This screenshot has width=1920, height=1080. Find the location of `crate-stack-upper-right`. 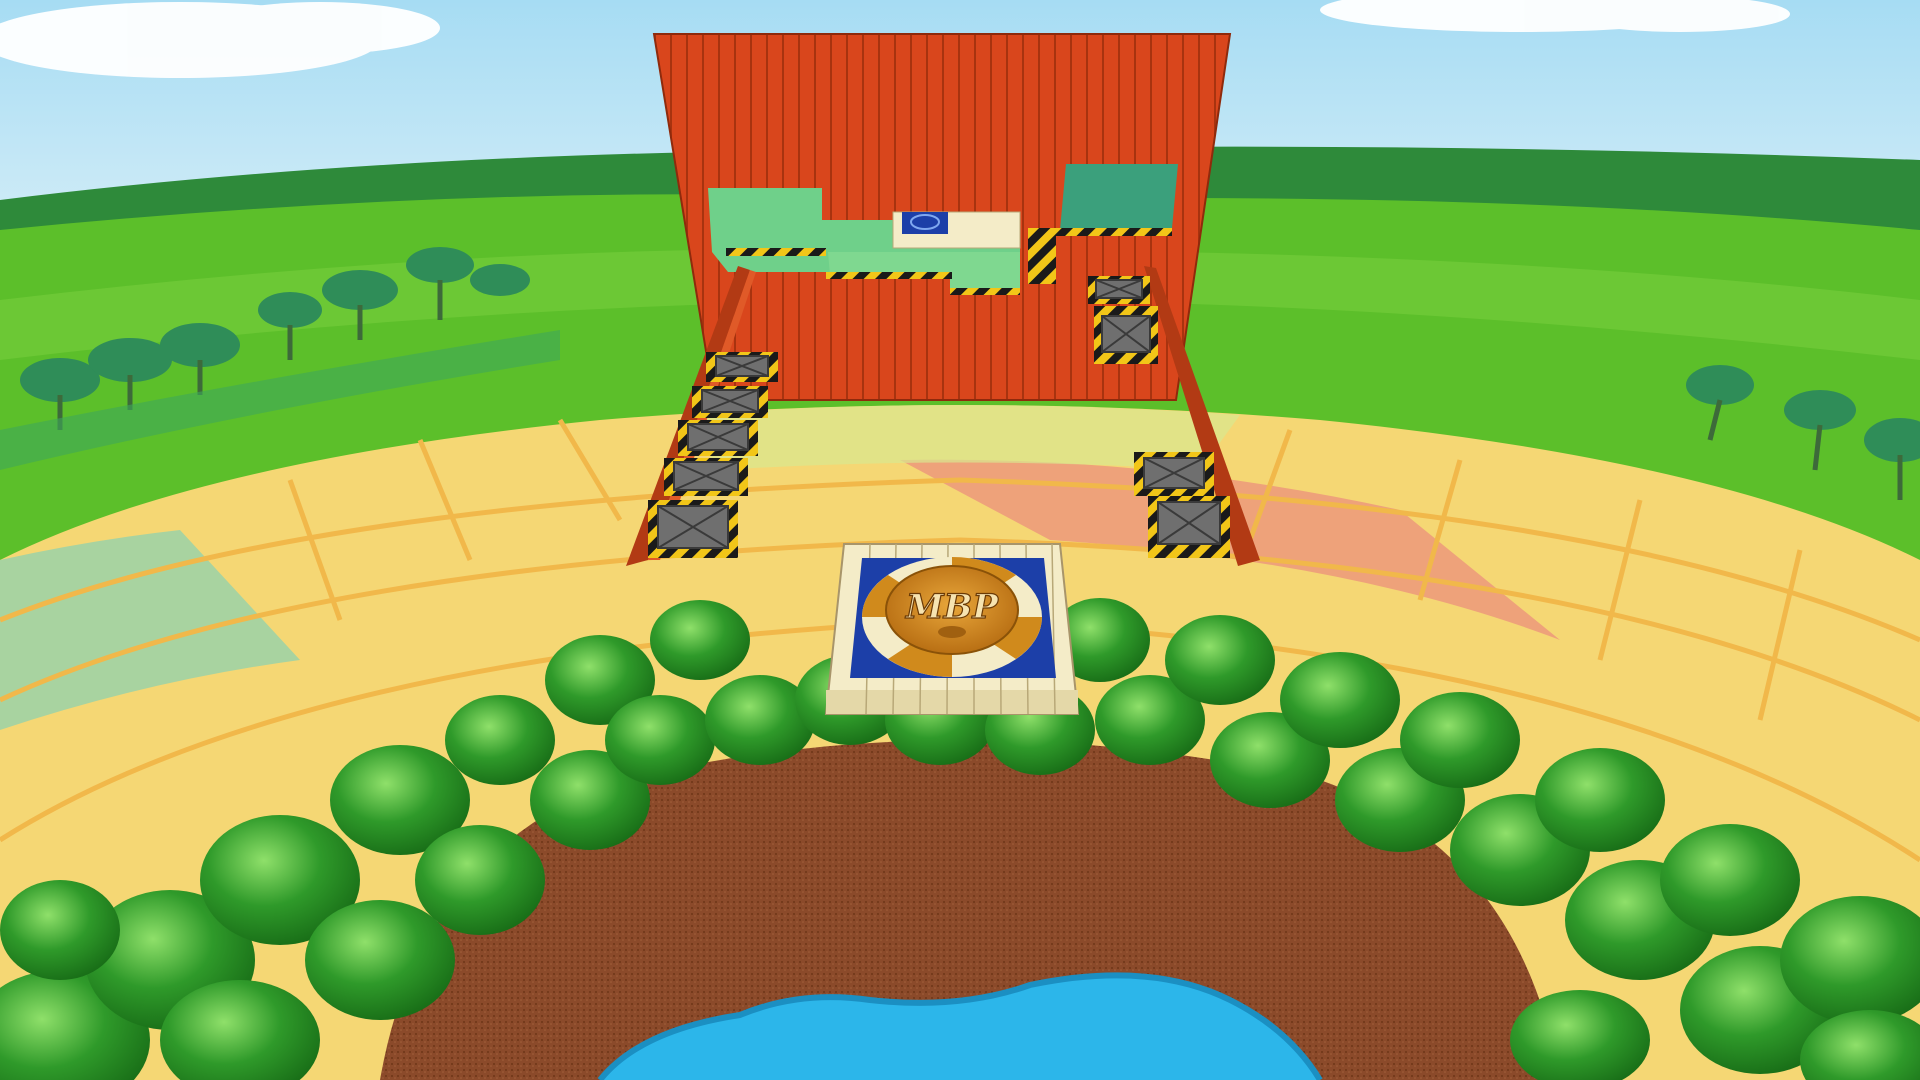

crate-stack-upper-right is located at coordinates (1123, 320).